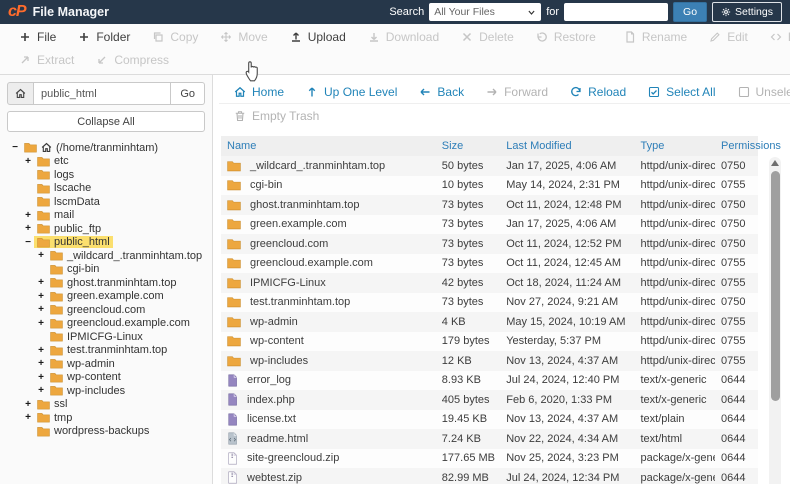 This screenshot has width=790, height=484. I want to click on tree-item-lscmdata: lscmData, so click(106, 202).